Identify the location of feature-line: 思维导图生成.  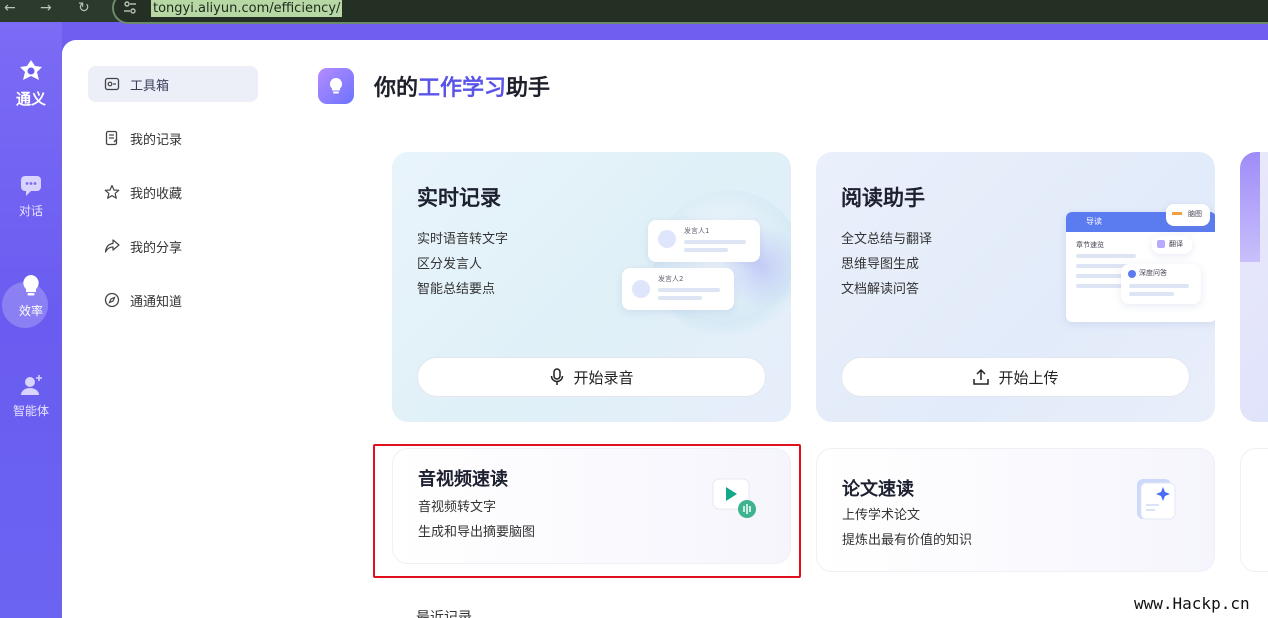
(880, 264).